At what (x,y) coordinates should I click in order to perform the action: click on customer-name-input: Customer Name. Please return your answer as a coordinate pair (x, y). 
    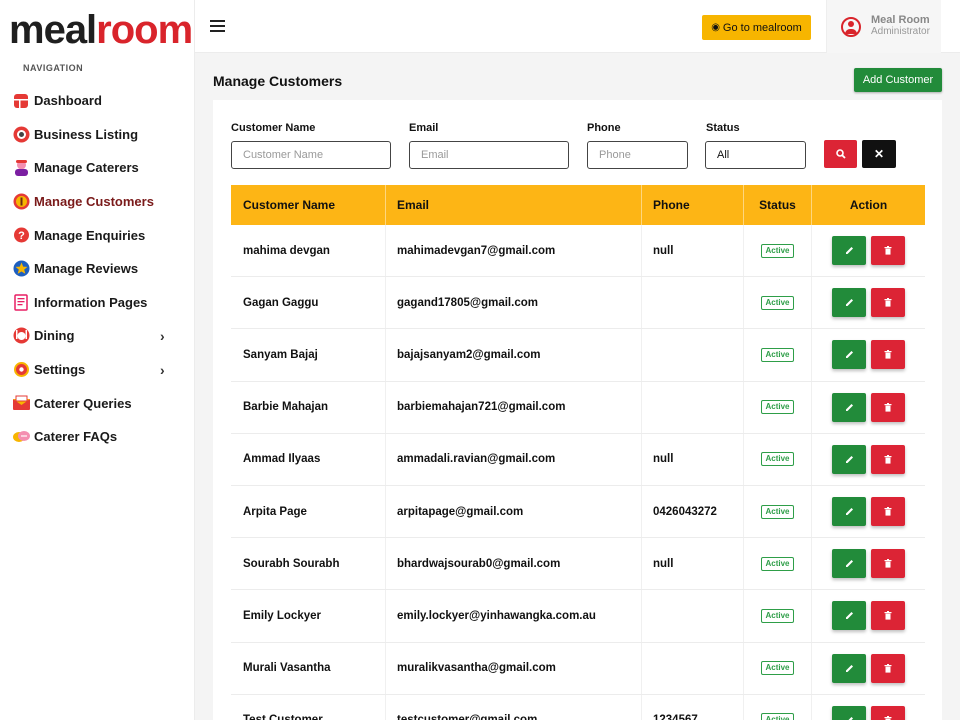
    Looking at the image, I should click on (311, 155).